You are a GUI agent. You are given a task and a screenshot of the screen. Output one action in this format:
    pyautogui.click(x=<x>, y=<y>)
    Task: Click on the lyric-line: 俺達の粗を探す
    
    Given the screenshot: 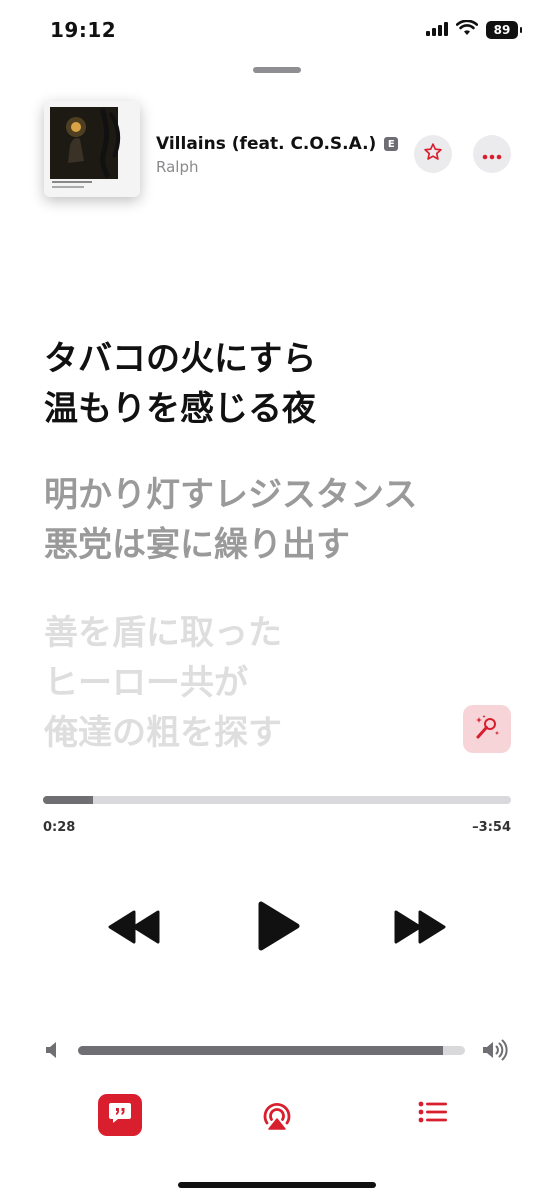 What is the action you would take?
    pyautogui.click(x=163, y=733)
    